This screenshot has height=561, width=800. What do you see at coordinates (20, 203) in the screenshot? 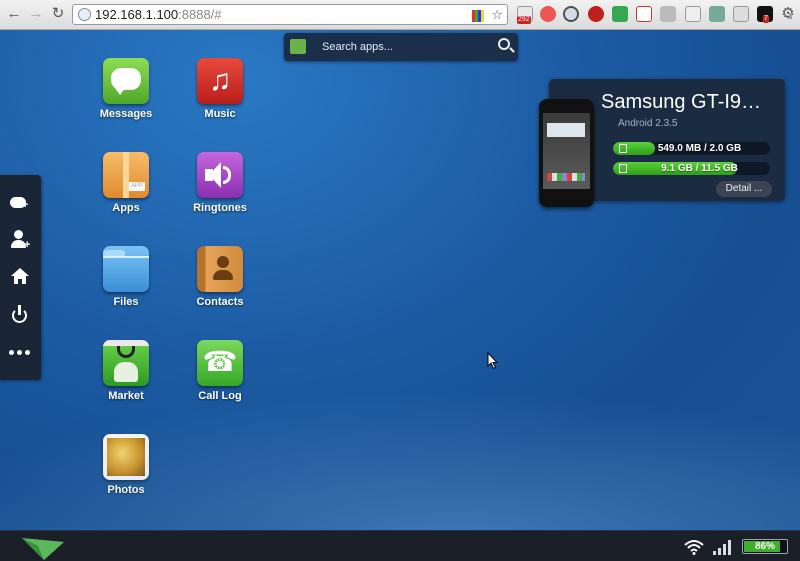
I see `new-message-icon: +` at bounding box center [20, 203].